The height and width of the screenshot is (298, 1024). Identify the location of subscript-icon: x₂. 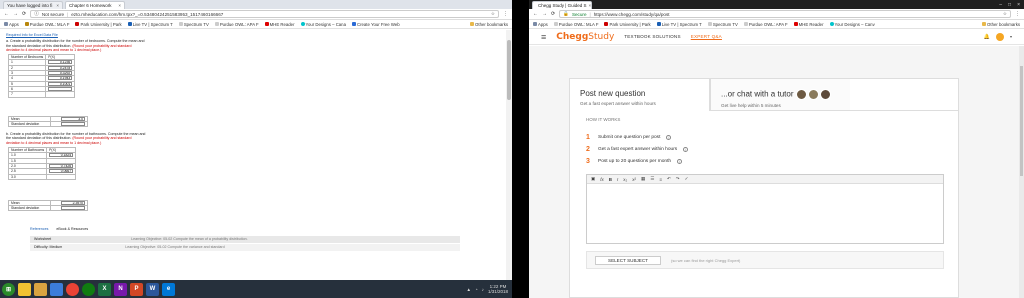
(625, 179).